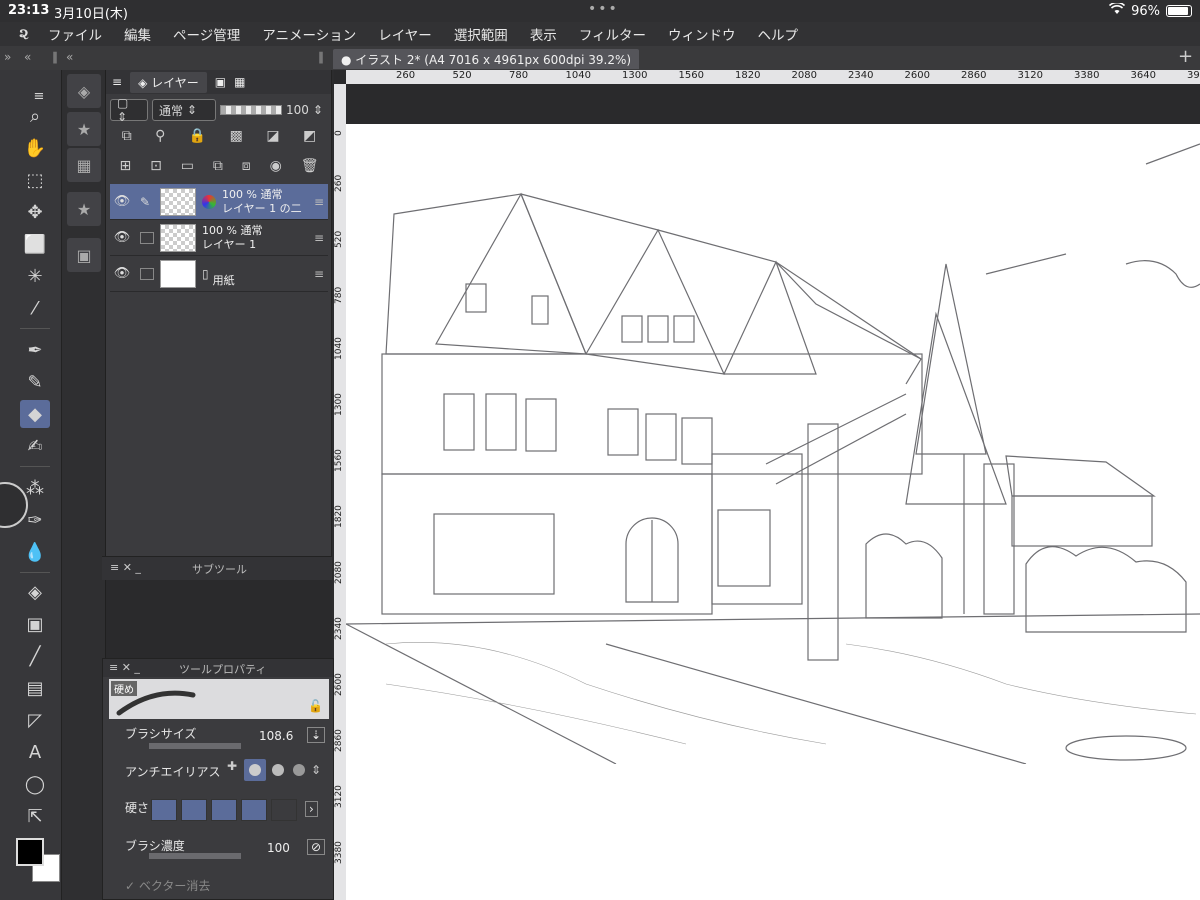 The width and height of the screenshot is (1200, 900). I want to click on menu-file: ファイル, so click(75, 34).